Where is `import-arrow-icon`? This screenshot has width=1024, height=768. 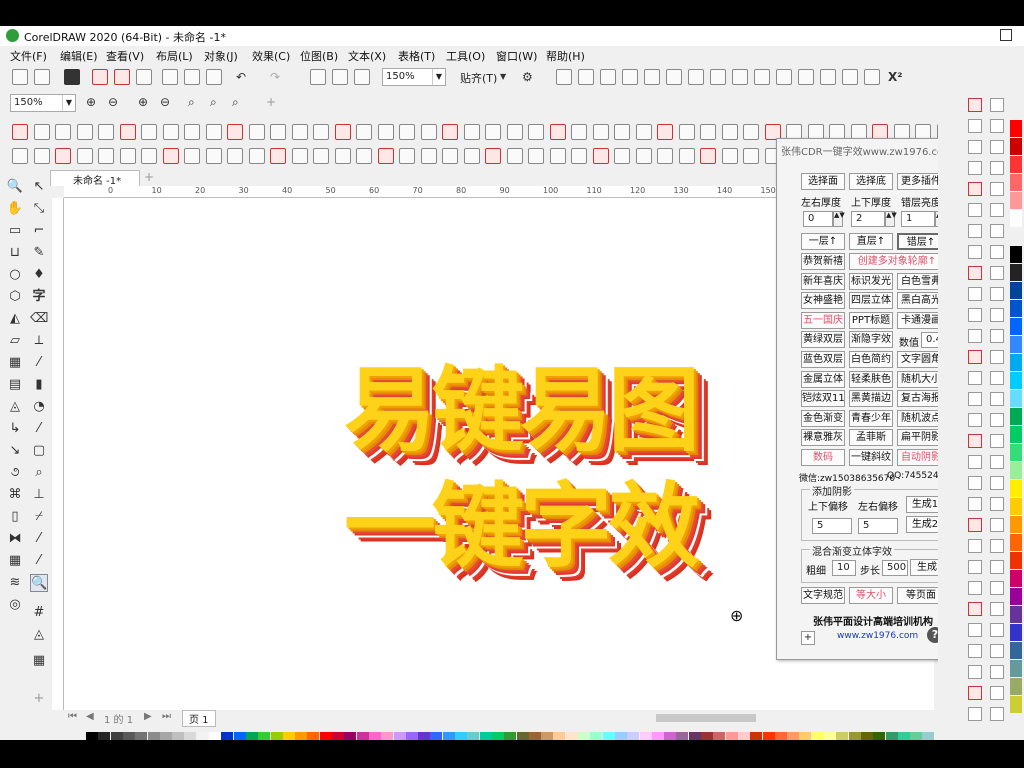 import-arrow-icon is located at coordinates (318, 77).